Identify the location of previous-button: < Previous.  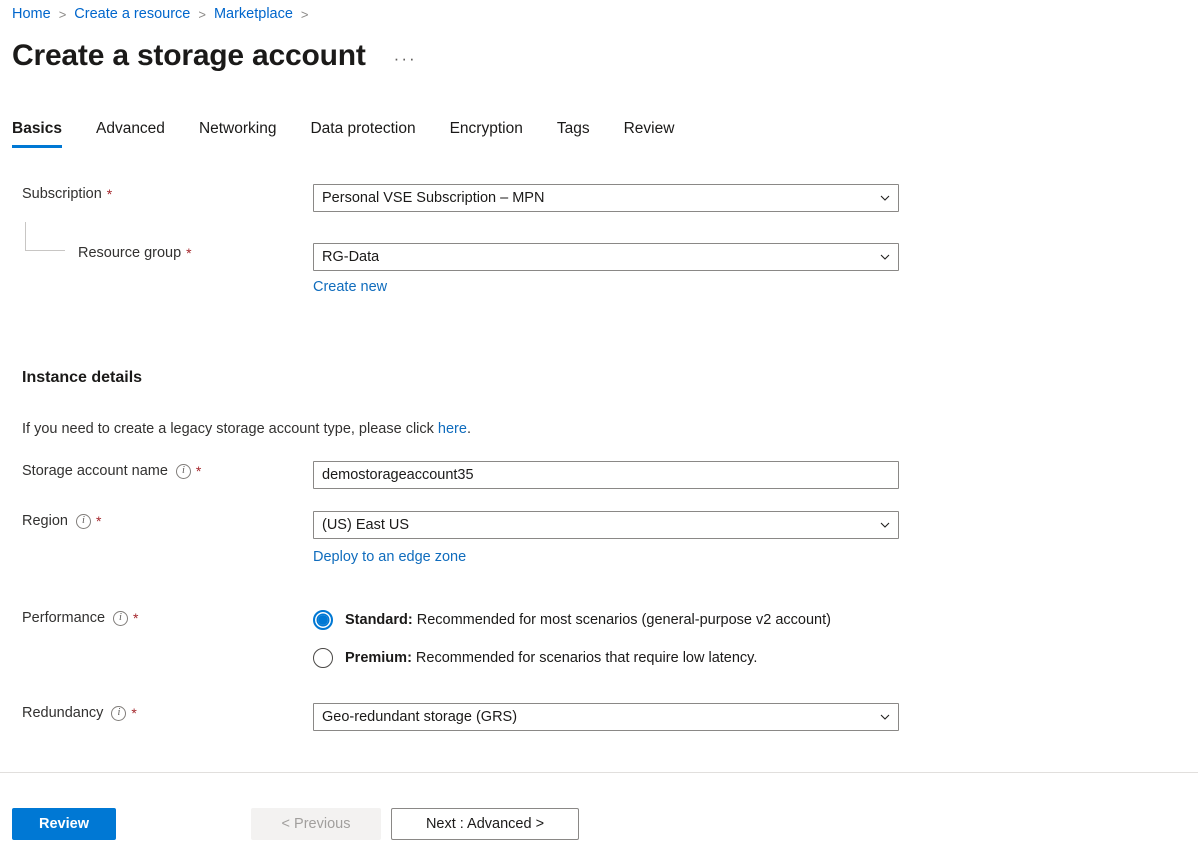
(316, 824).